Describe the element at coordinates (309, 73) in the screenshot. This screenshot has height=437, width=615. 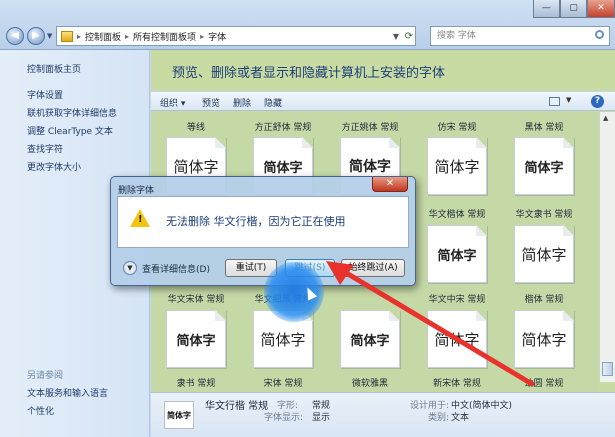
I see `page-title: 预览、删除或者显示和隐藏计算机上安装的字体` at that location.